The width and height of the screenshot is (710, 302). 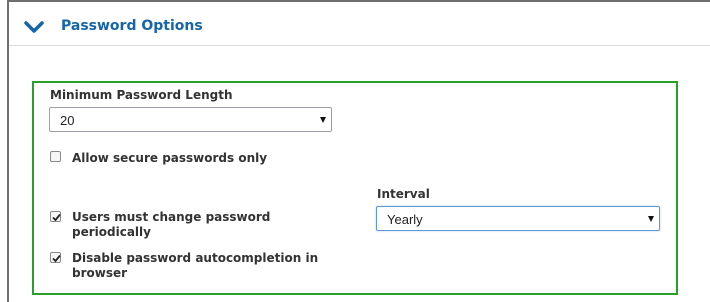 What do you see at coordinates (190, 119) in the screenshot?
I see `min-length-select: 20` at bounding box center [190, 119].